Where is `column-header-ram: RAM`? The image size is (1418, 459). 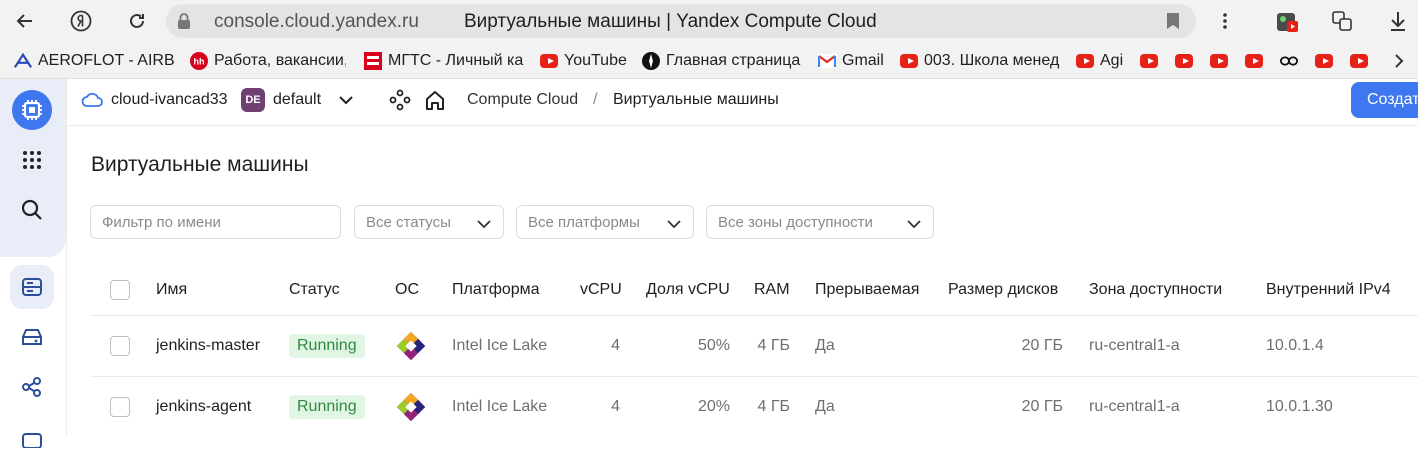
column-header-ram: RAM is located at coordinates (772, 290).